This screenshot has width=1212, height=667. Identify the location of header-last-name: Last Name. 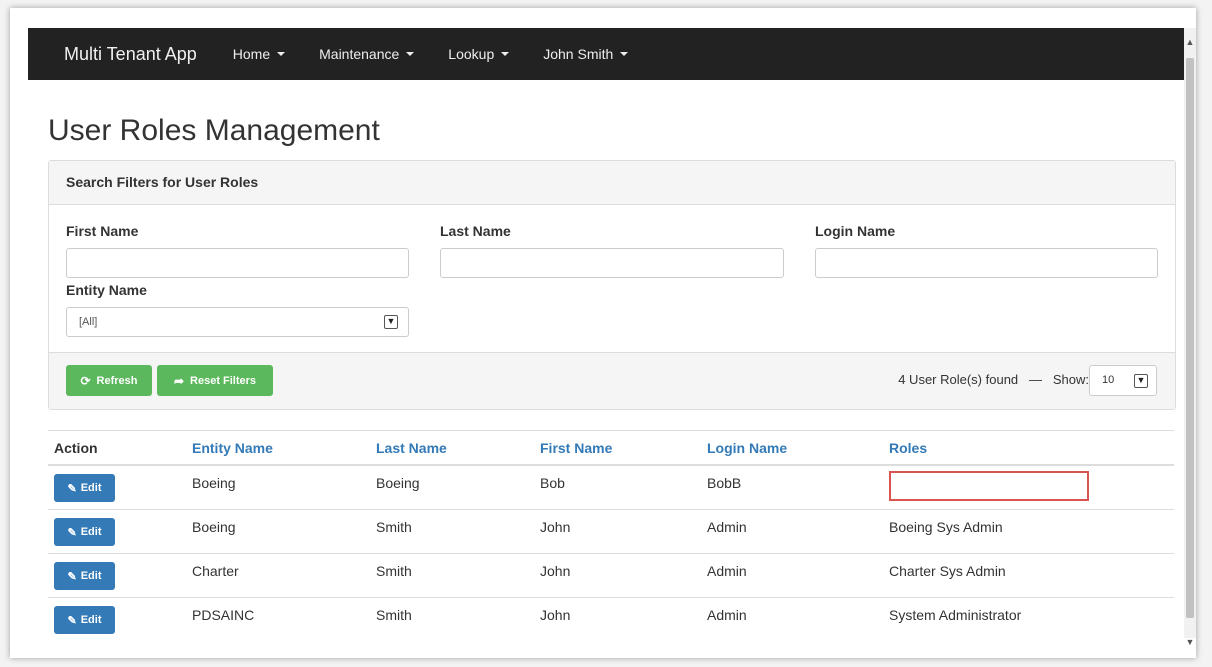
(458, 448).